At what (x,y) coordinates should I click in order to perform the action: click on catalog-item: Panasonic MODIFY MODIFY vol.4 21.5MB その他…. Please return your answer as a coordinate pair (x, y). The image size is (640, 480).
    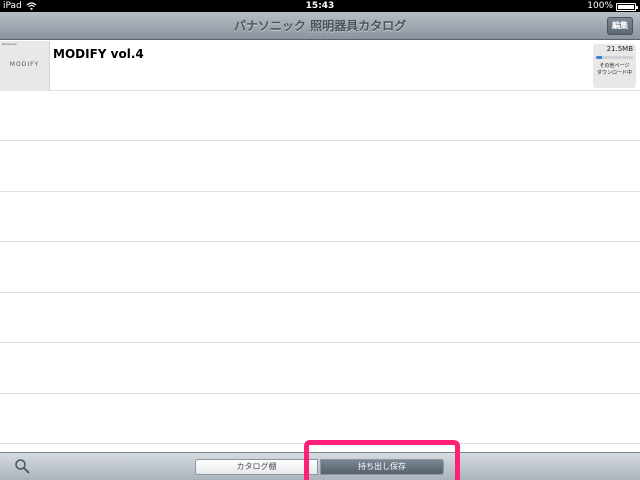
    Looking at the image, I should click on (320, 66).